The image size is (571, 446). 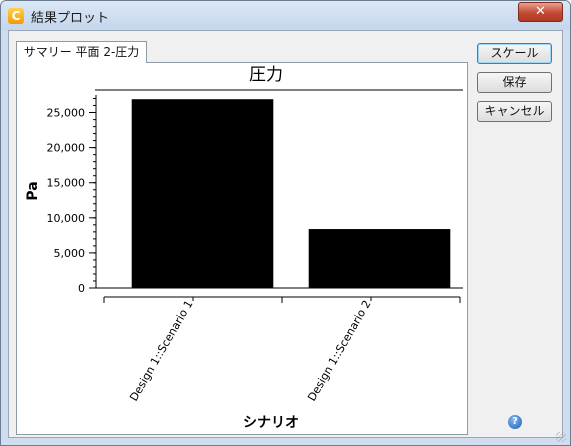 I want to click on scale-button: スケール, so click(x=514, y=53).